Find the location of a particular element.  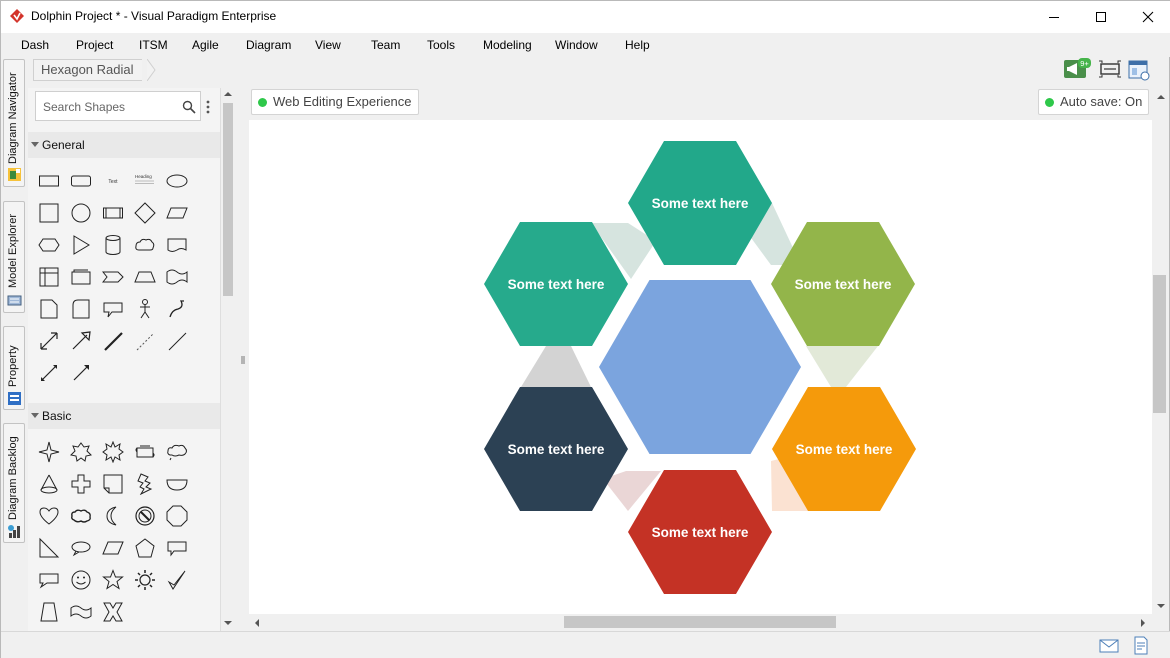

menu-help: Help is located at coordinates (637, 45).